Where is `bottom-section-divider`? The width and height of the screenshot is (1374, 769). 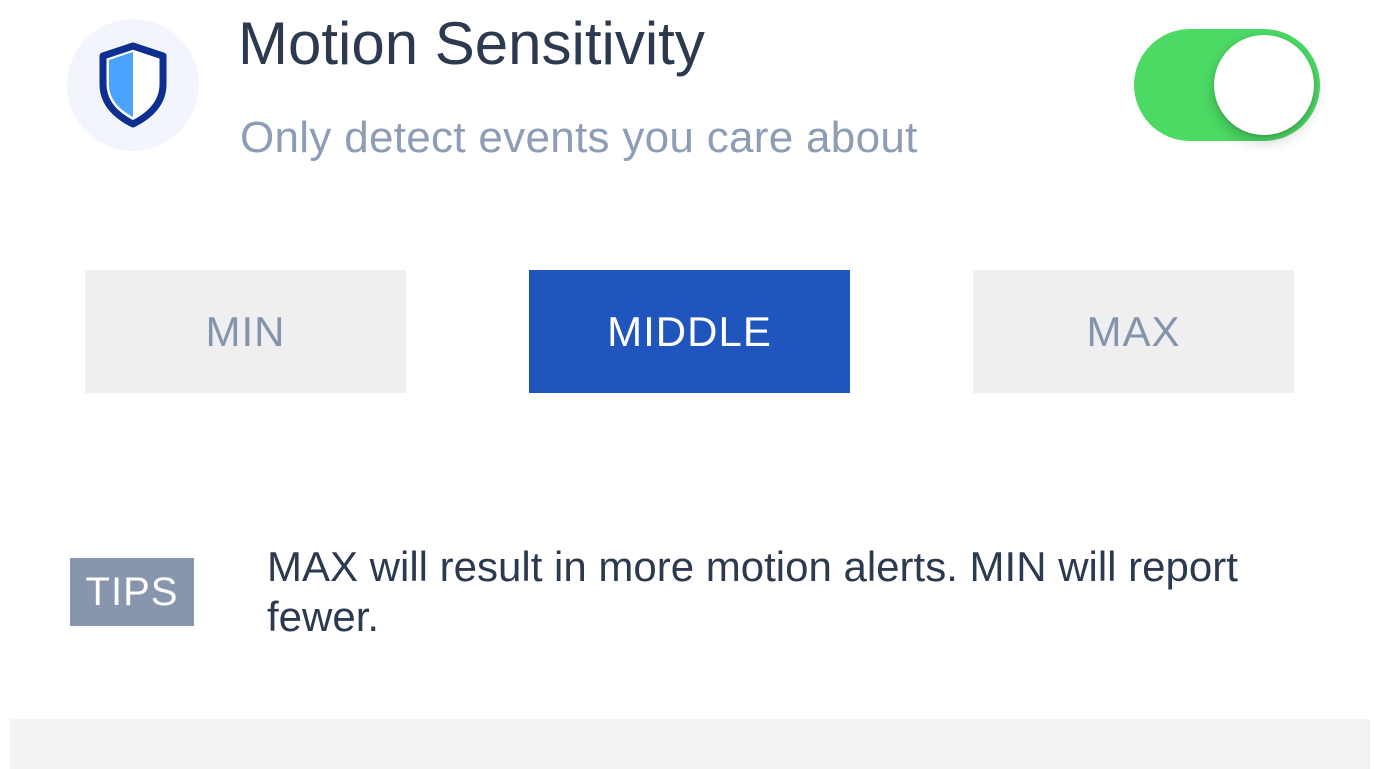
bottom-section-divider is located at coordinates (690, 744).